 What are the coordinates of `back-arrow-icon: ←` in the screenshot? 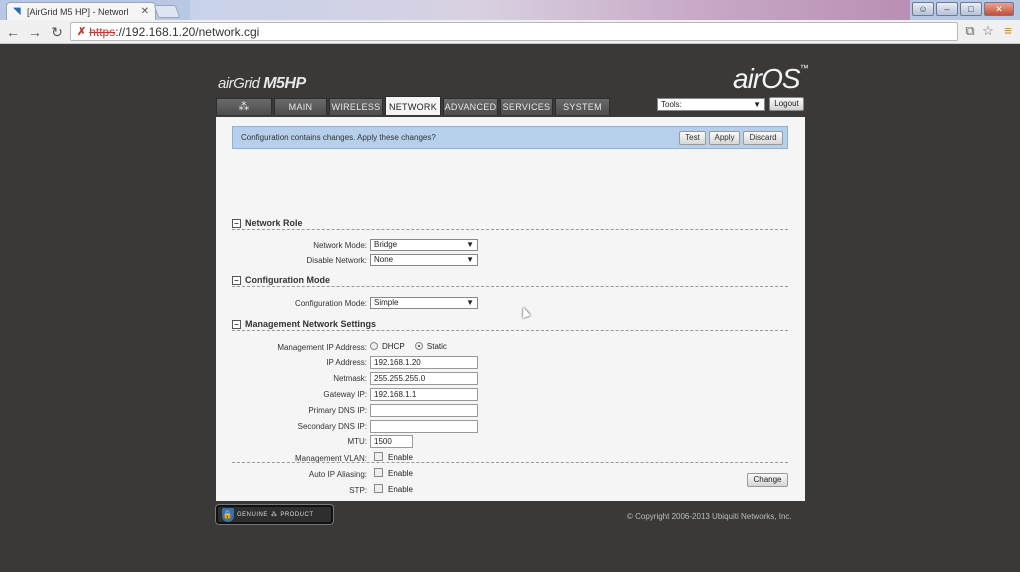 It's located at (13, 32).